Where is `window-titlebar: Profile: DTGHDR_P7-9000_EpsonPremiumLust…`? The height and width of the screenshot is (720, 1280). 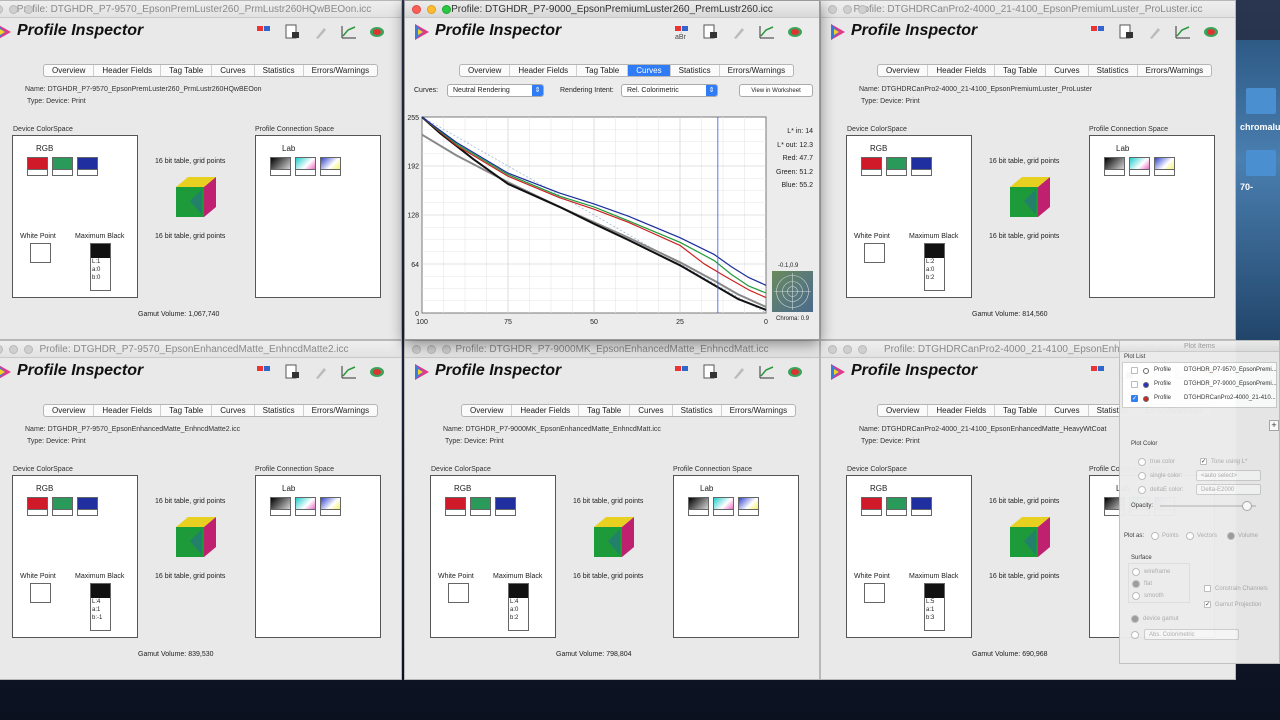 window-titlebar: Profile: DTGHDR_P7-9000_EpsonPremiumLust… is located at coordinates (612, 9).